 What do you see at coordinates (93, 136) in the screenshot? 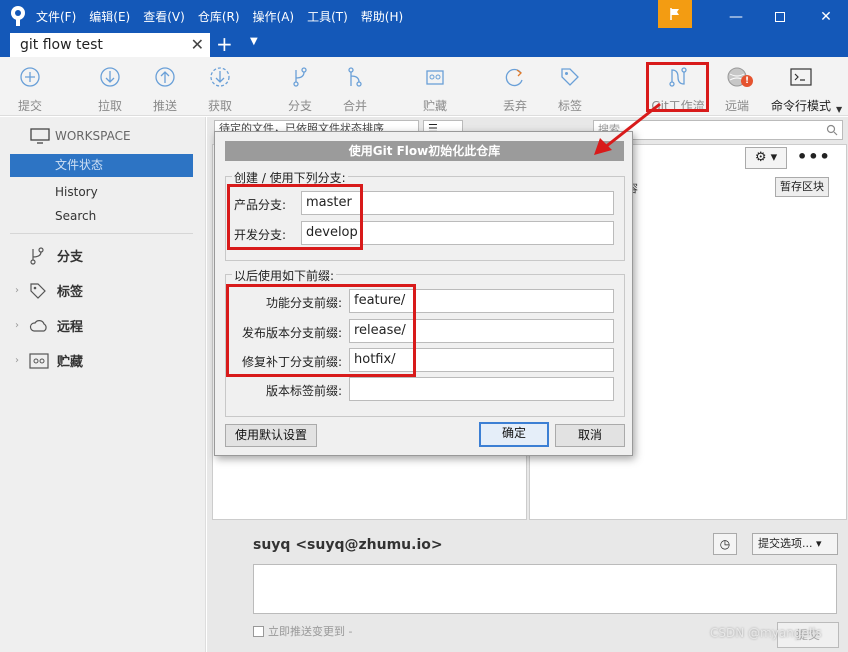
I see `workspace-label: WORKSPACE` at bounding box center [93, 136].